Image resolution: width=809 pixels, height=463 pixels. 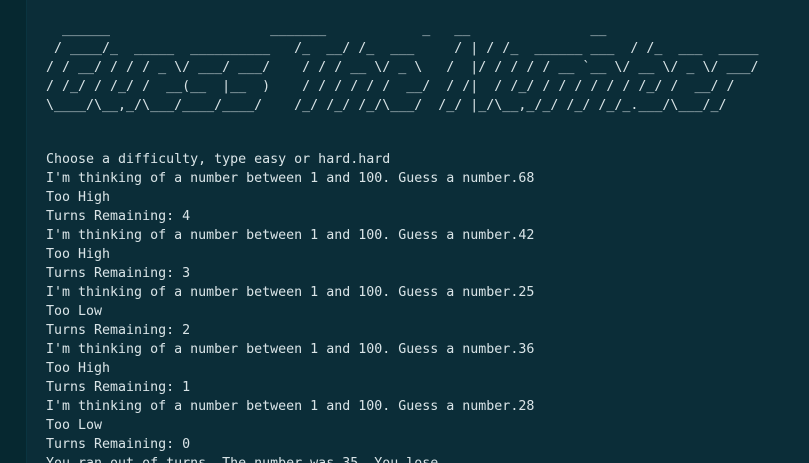 I want to click on turns-remaining-line: Turns Remaining: 2, so click(x=118, y=330).